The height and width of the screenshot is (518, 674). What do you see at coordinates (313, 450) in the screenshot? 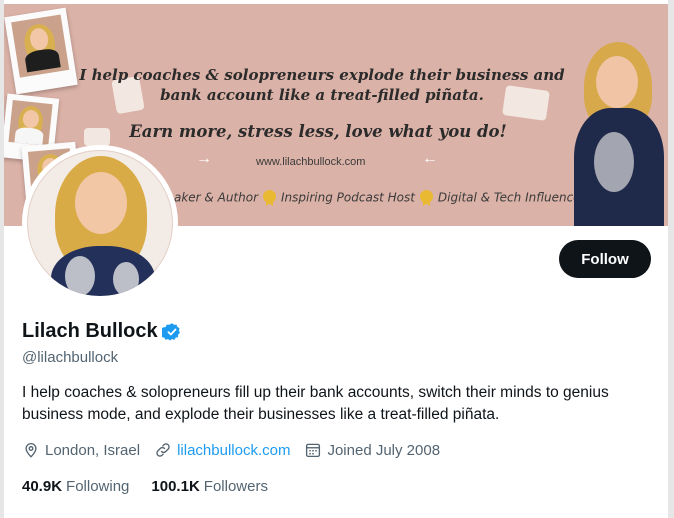
I see `calendar-icon` at bounding box center [313, 450].